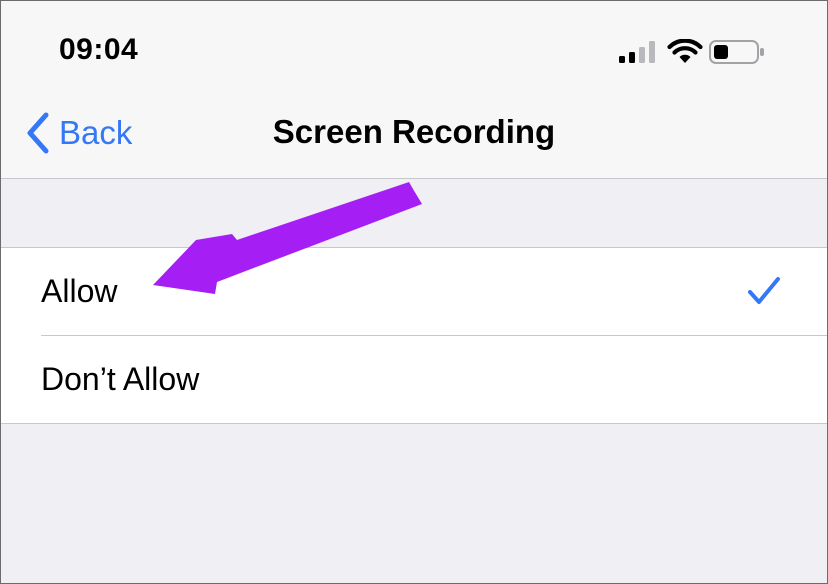  I want to click on cellular-signal-icon, so click(637, 52).